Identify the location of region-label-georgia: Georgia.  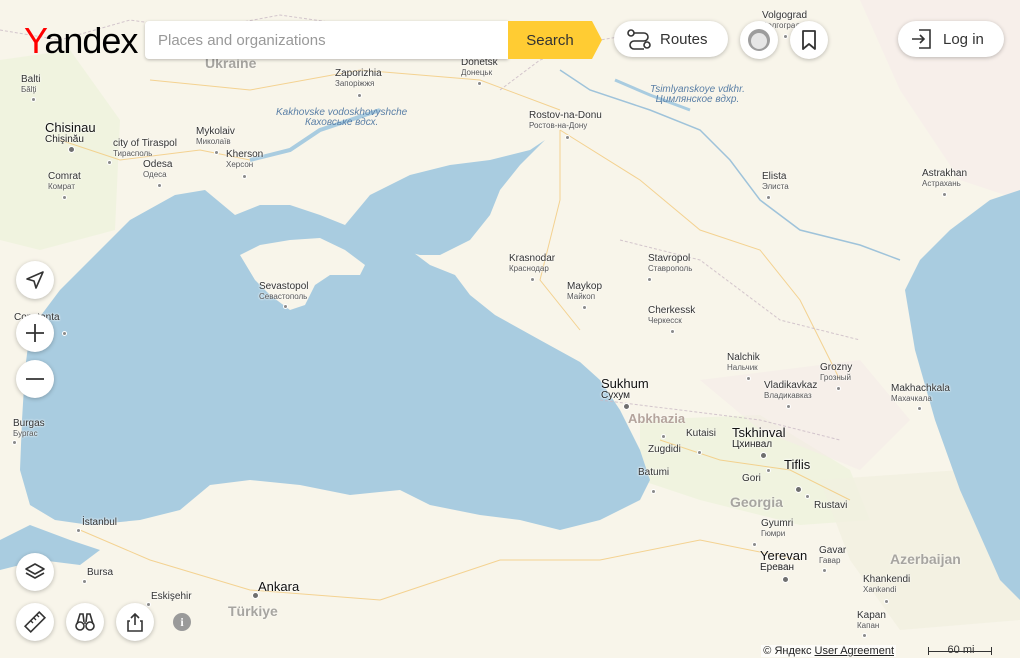
(756, 502).